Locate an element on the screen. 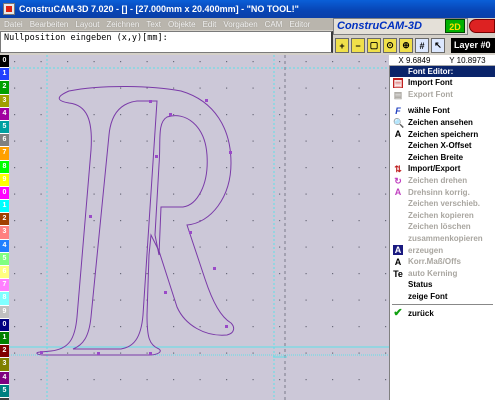 This screenshot has width=495, height=400. menu-label: Zeichen speichern is located at coordinates (443, 134).